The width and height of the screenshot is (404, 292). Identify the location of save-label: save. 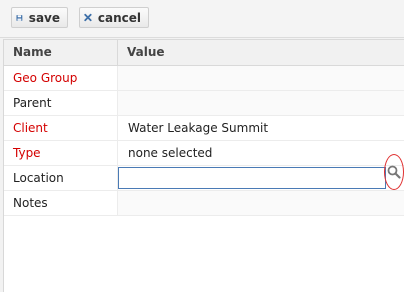
(44, 17).